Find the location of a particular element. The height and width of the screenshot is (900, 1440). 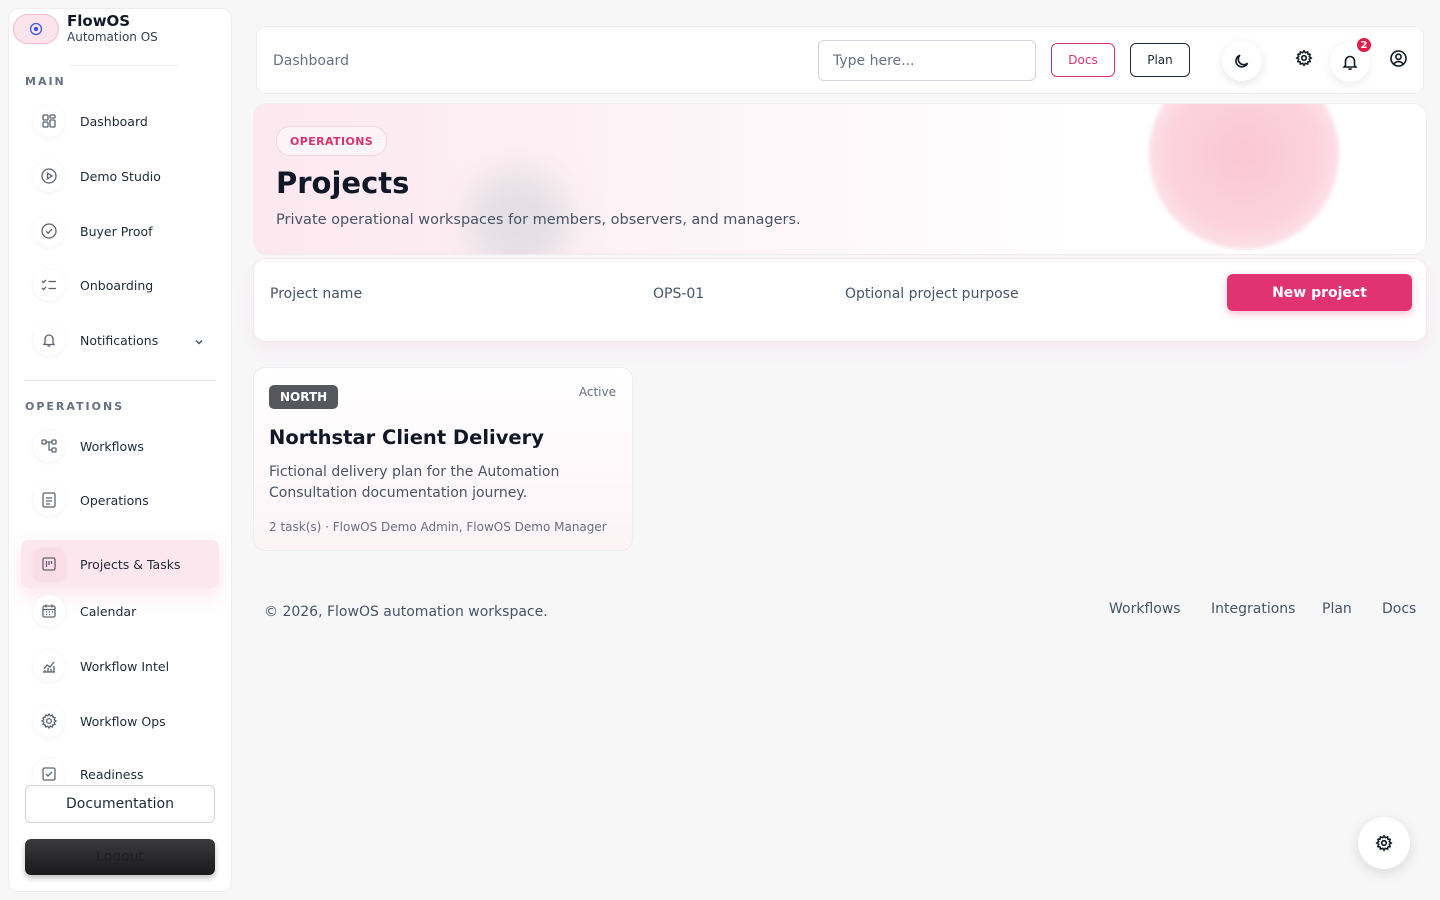

docs-button: Docs is located at coordinates (1083, 60).